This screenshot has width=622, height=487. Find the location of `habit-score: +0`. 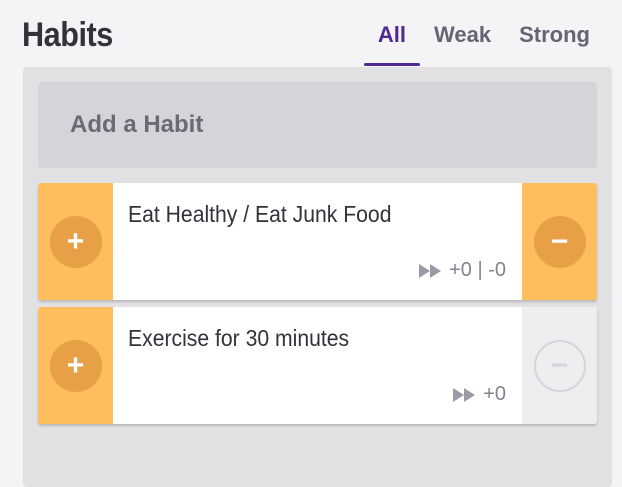

habit-score: +0 is located at coordinates (479, 394).